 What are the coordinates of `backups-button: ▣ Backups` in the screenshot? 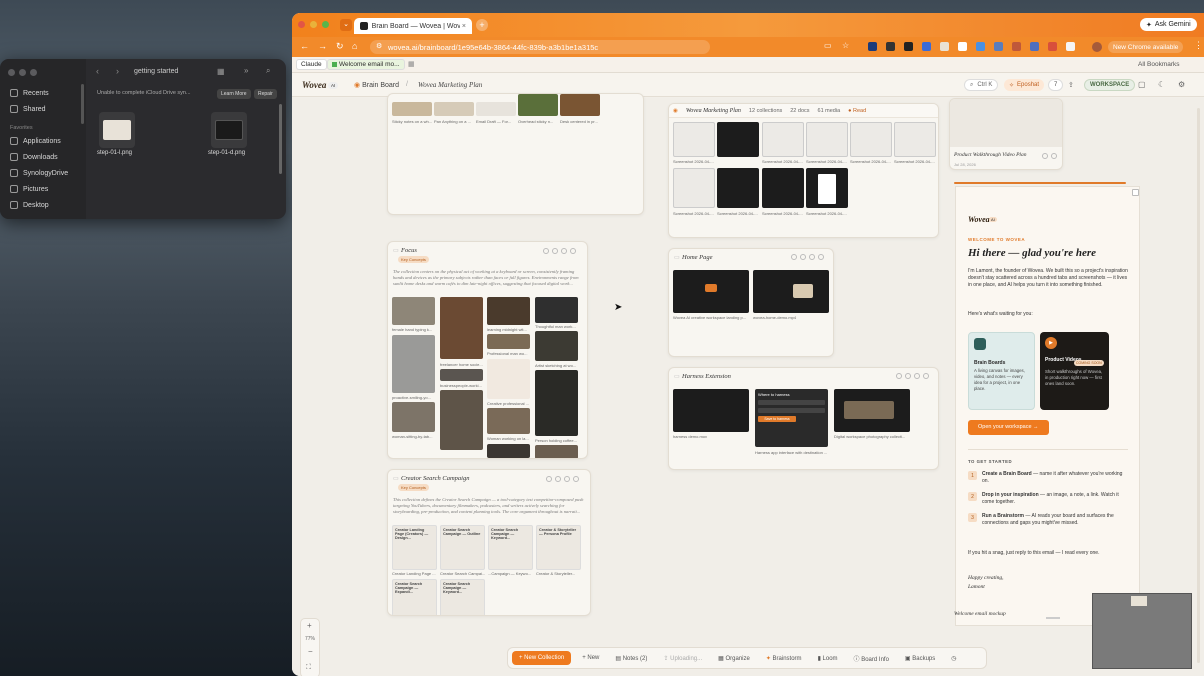 It's located at (920, 658).